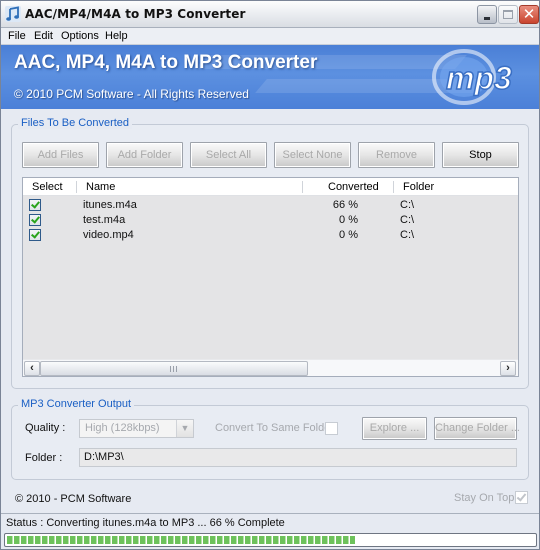 This screenshot has height=550, width=540. Describe the element at coordinates (480, 155) in the screenshot. I see `stop-button: Stop` at that location.